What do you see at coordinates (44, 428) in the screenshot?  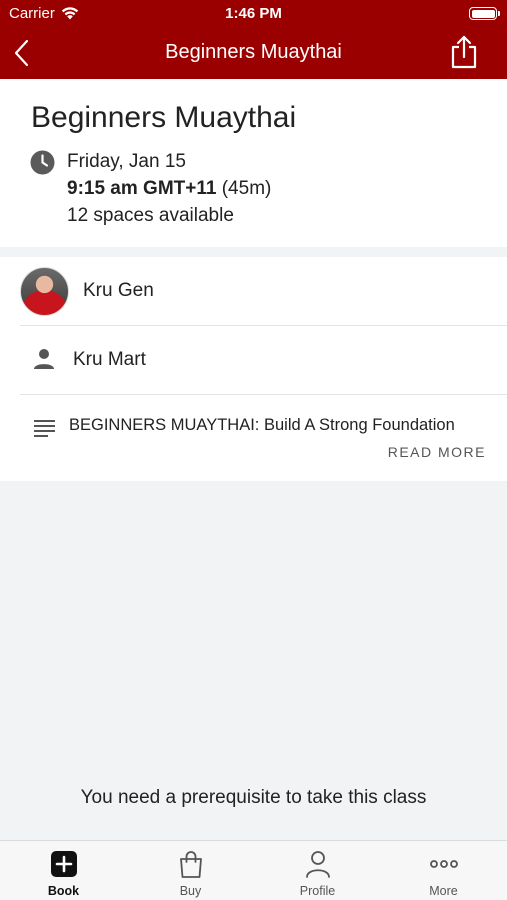 I see `description-icon` at bounding box center [44, 428].